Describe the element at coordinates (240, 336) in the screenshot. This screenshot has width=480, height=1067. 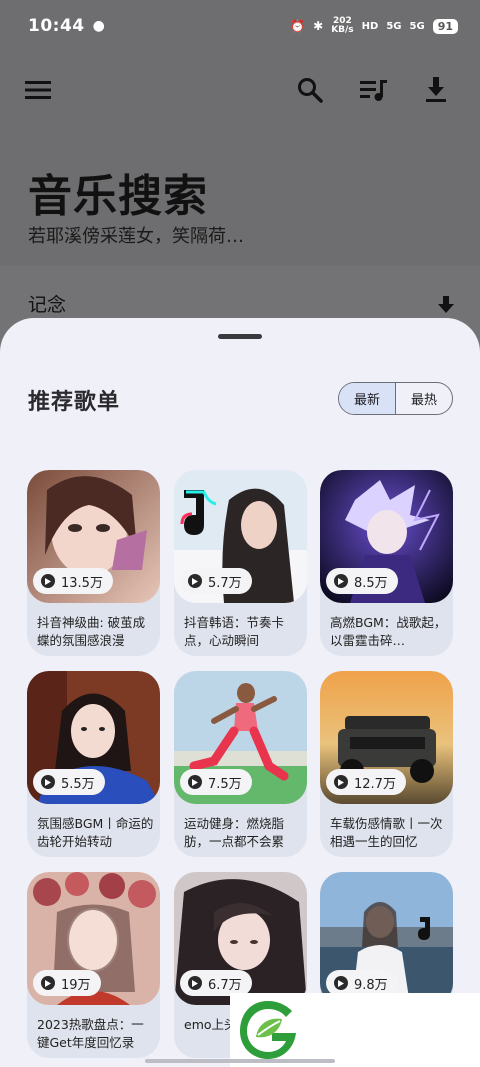
I see `drag-handle` at that location.